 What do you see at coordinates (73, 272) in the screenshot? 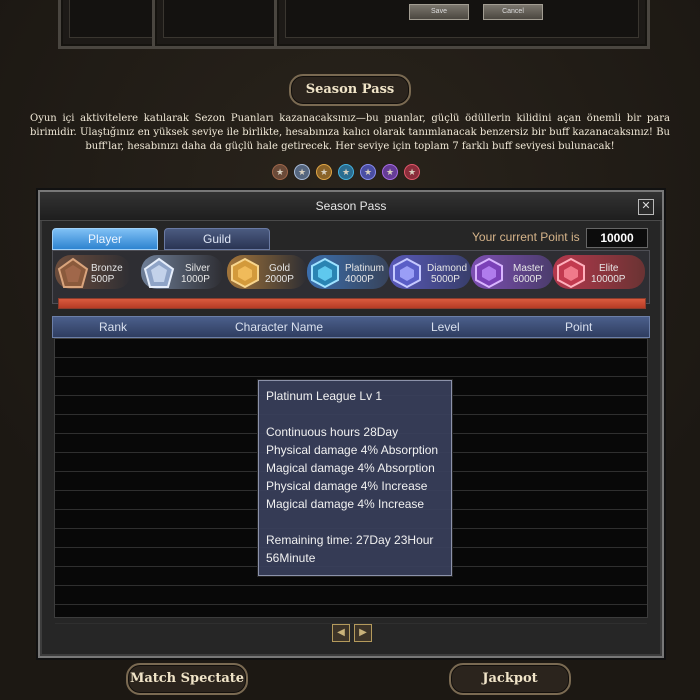
I see `bronze-gem-icon` at bounding box center [73, 272].